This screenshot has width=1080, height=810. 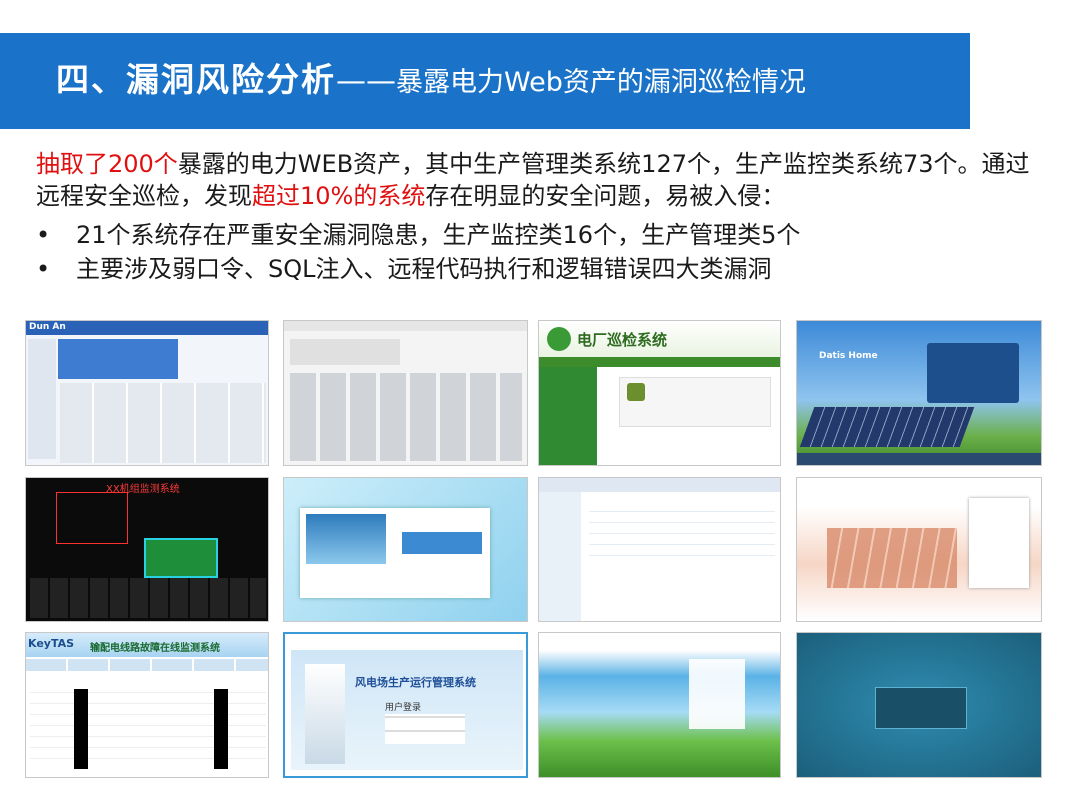 I want to click on app-title: 风电场生产运行管理系统, so click(x=415, y=682).